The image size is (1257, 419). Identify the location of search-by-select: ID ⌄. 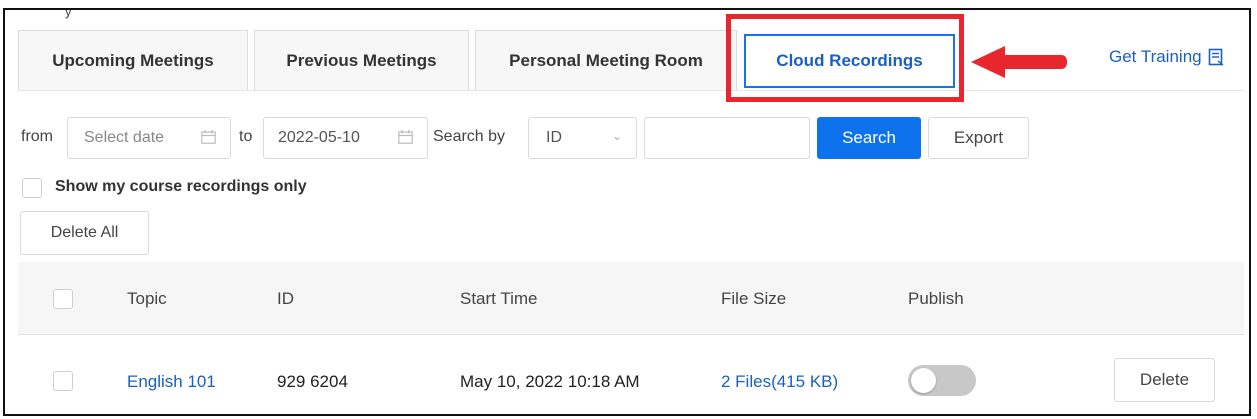
(582, 138).